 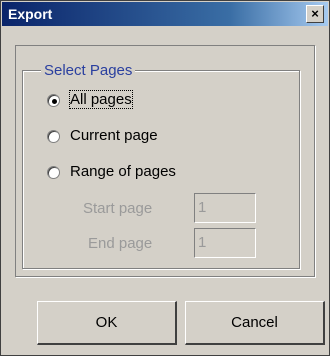 What do you see at coordinates (225, 243) in the screenshot?
I see `end-page-field: 1` at bounding box center [225, 243].